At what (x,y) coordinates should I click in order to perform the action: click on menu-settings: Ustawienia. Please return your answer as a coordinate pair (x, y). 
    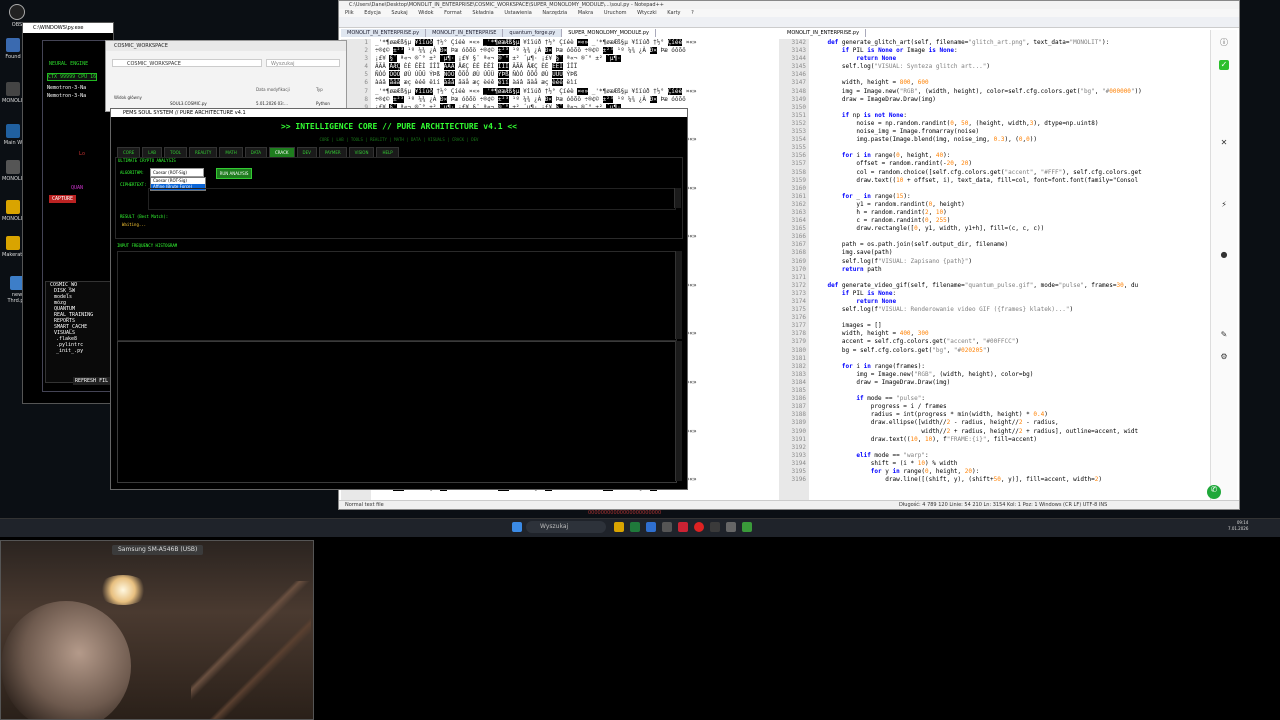
    Looking at the image, I should click on (517, 13).